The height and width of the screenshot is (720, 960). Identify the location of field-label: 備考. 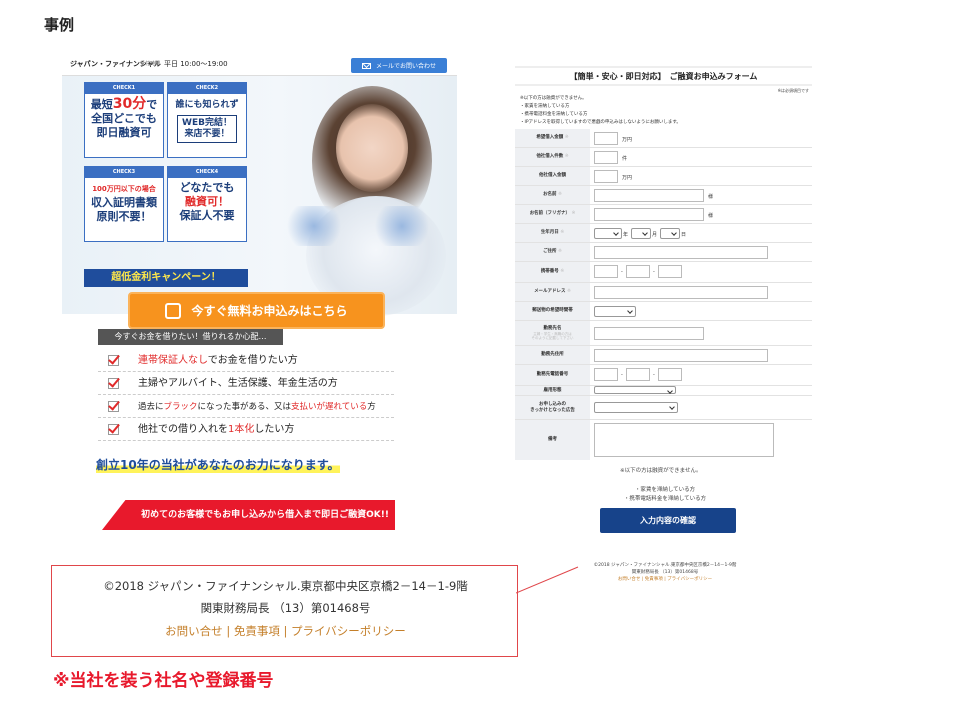
(552, 440).